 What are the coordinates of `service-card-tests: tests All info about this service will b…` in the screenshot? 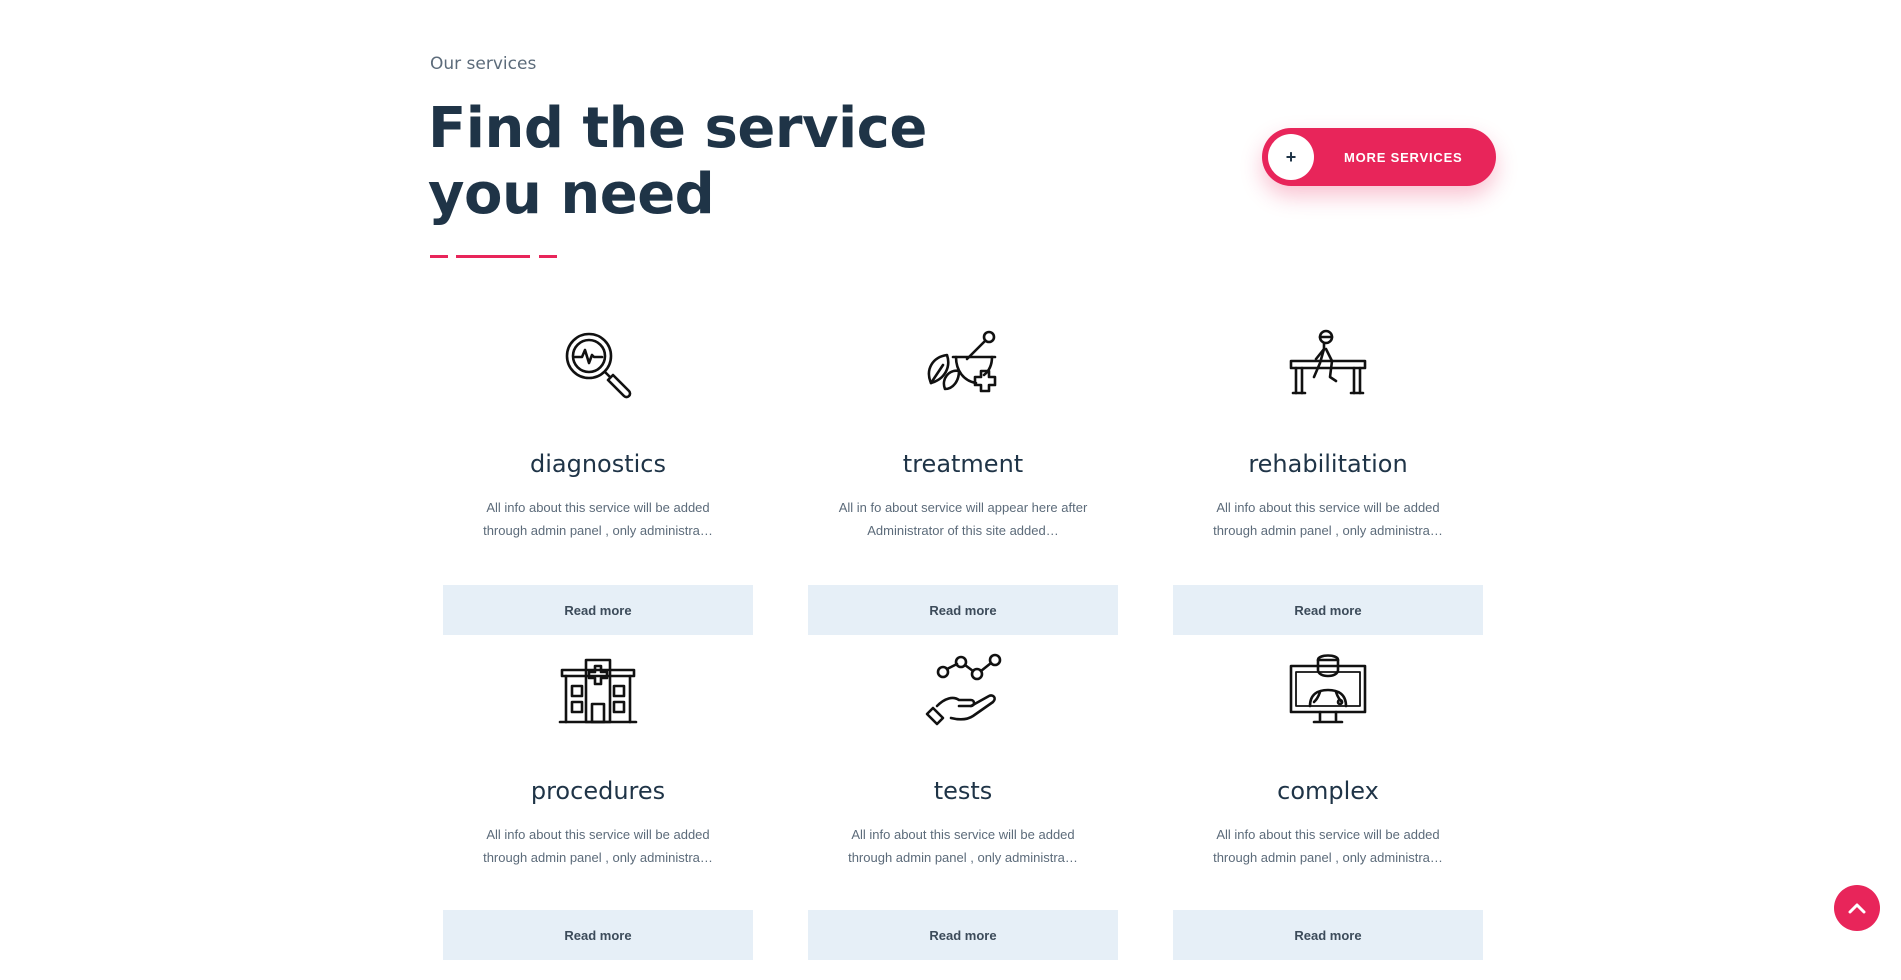 It's located at (963, 807).